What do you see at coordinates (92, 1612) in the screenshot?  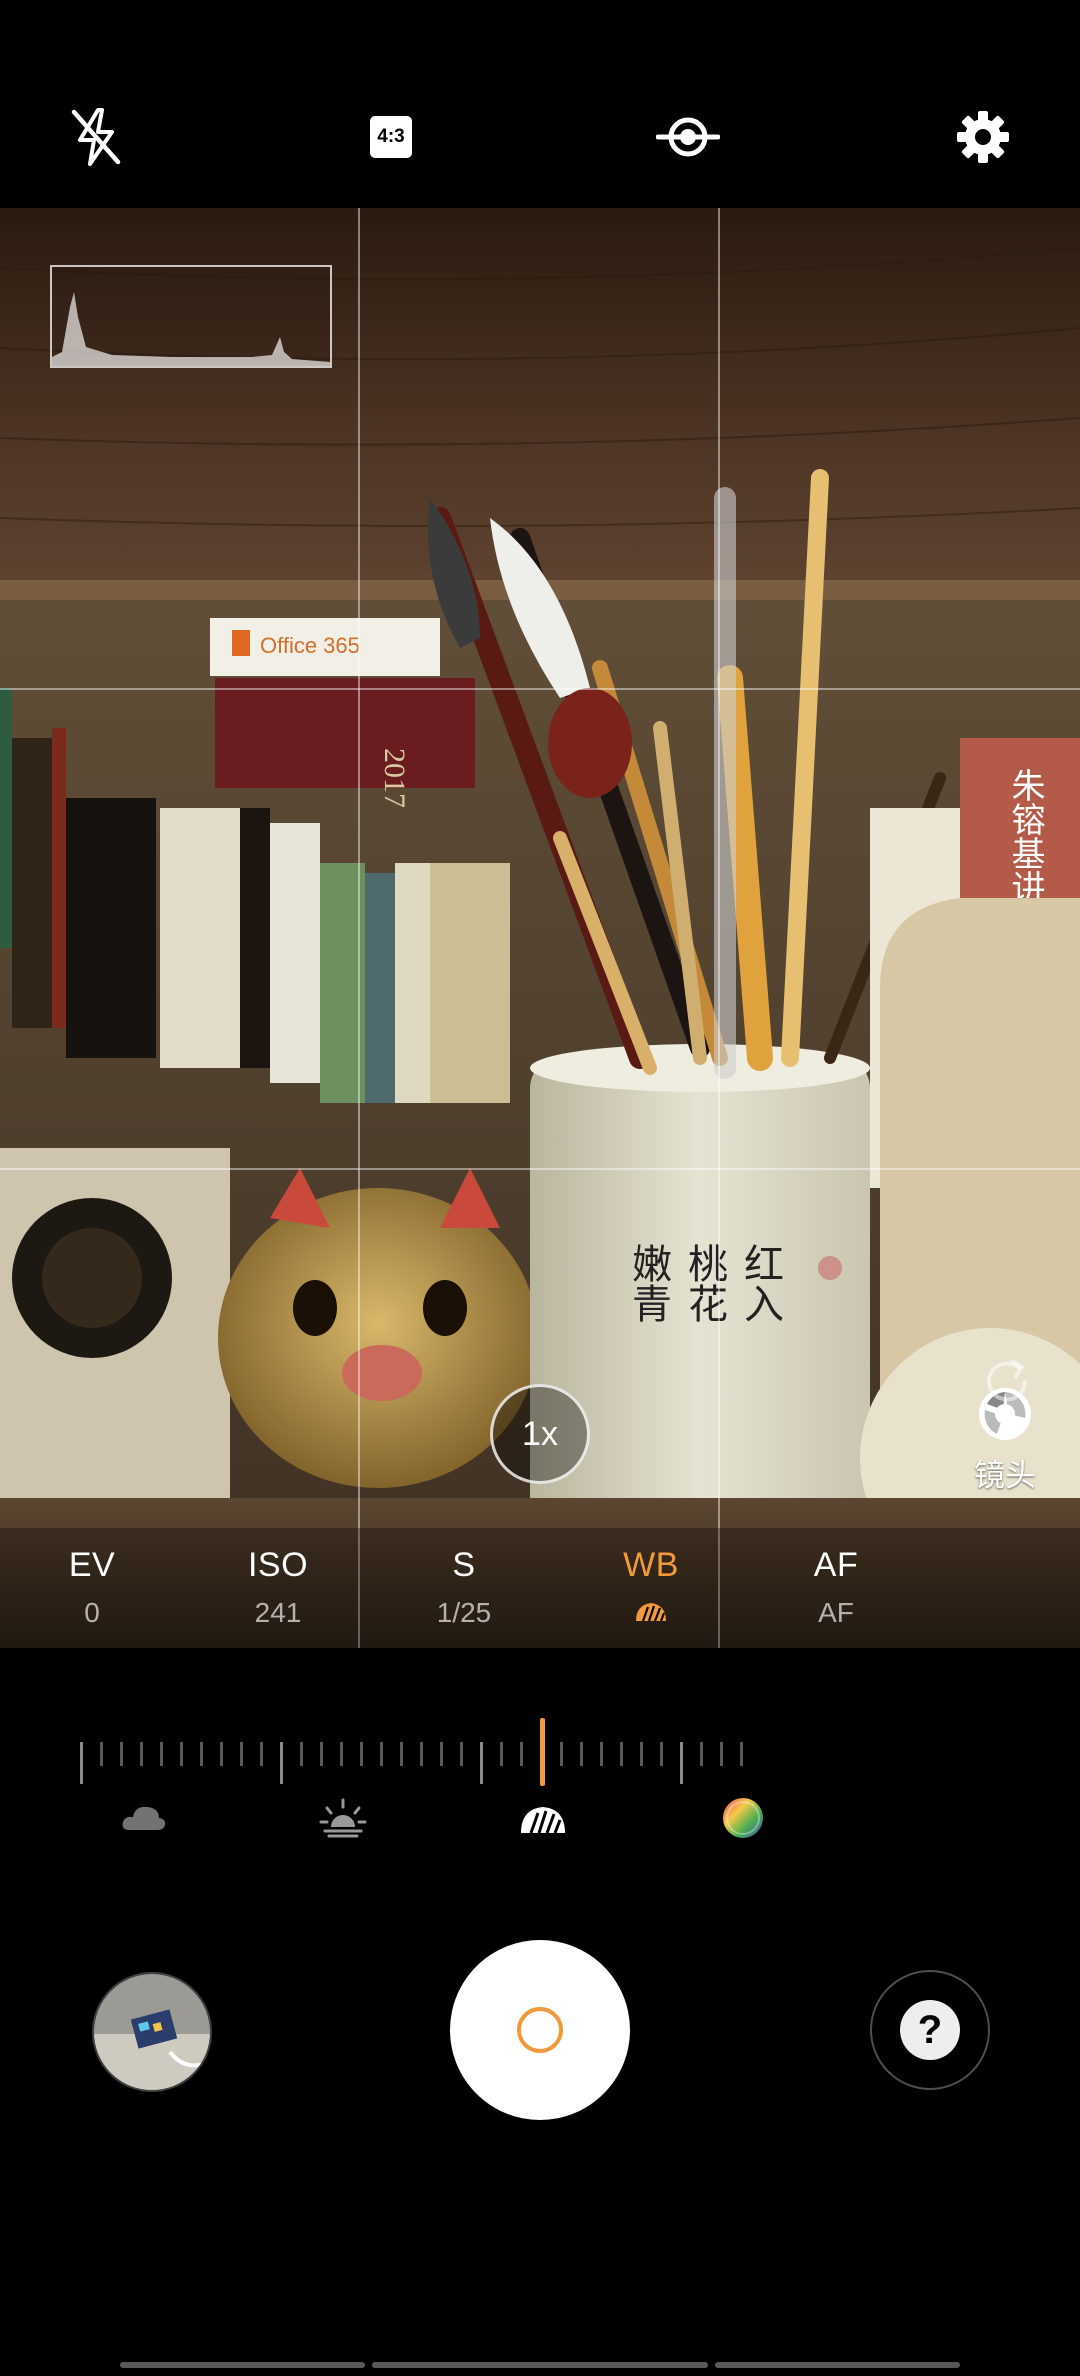 I see `param-ev-value: 0` at bounding box center [92, 1612].